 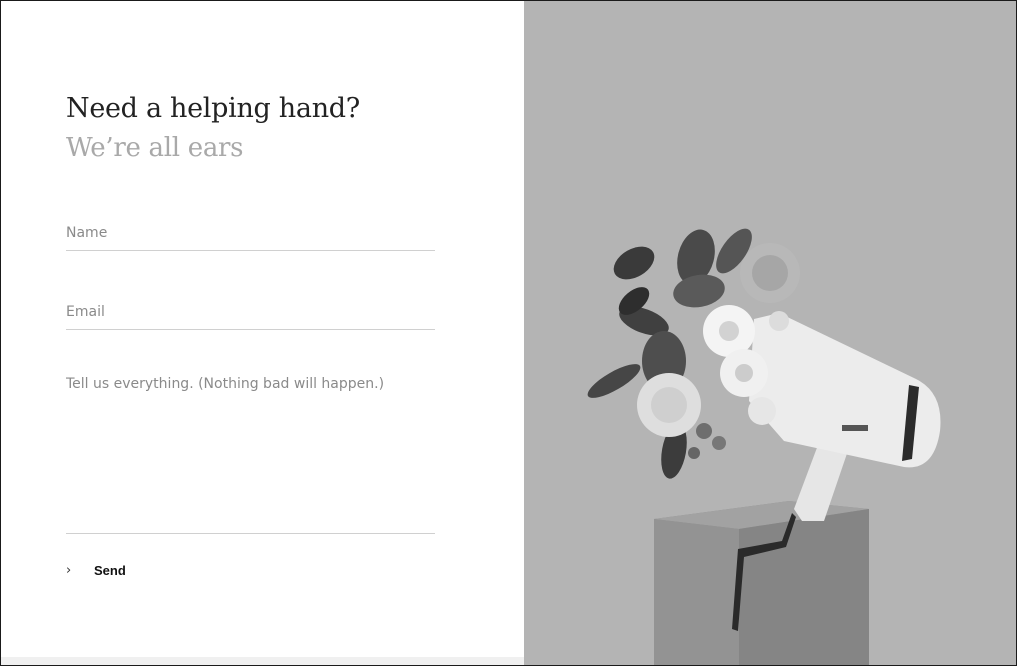 What do you see at coordinates (855, 428) in the screenshot?
I see `megaphone-switch` at bounding box center [855, 428].